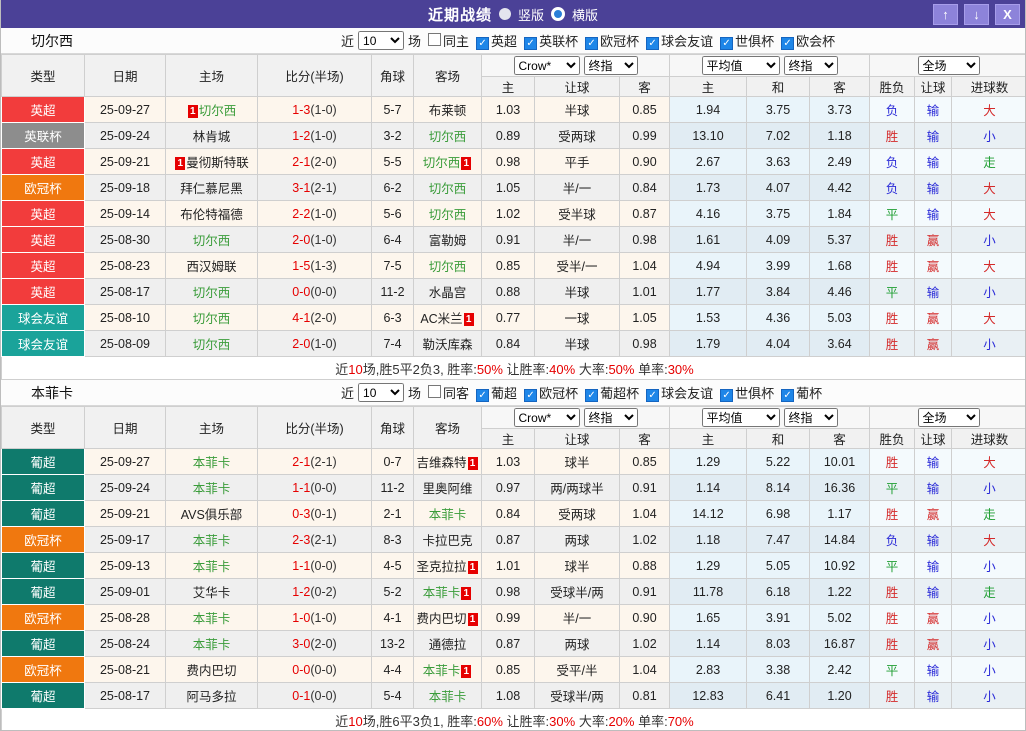  Describe the element at coordinates (211, 489) in the screenshot. I see `team-label: 本菲卡` at that location.